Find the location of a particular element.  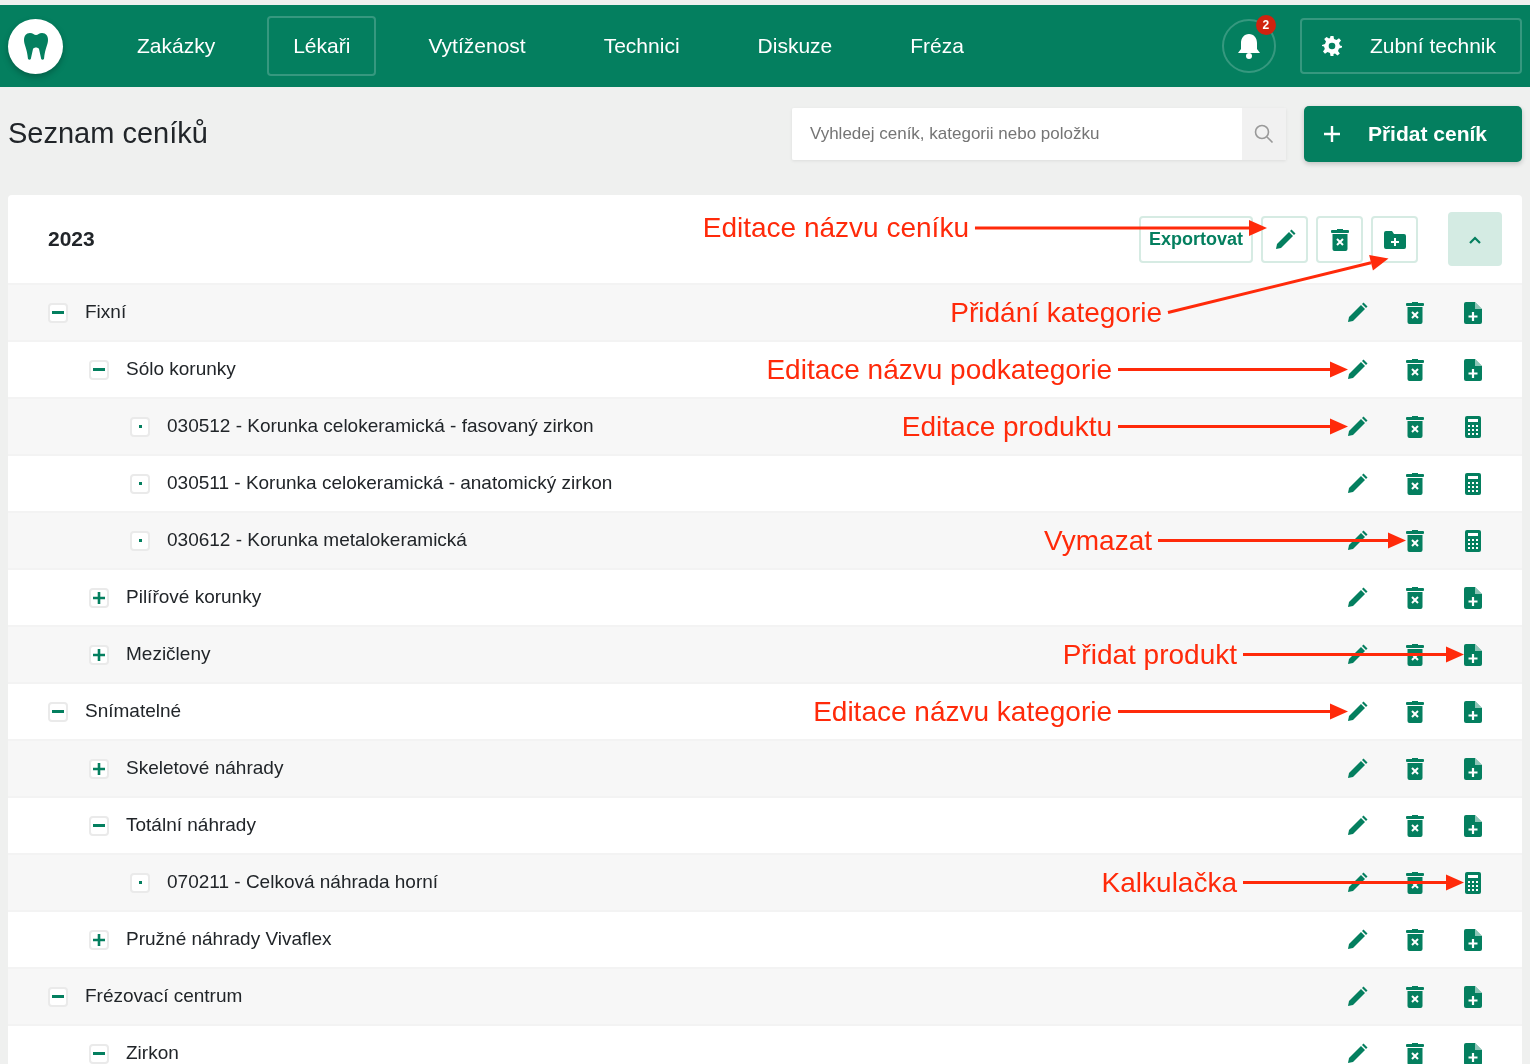

annotation-label: Editace názvu podkategorie is located at coordinates (939, 369).